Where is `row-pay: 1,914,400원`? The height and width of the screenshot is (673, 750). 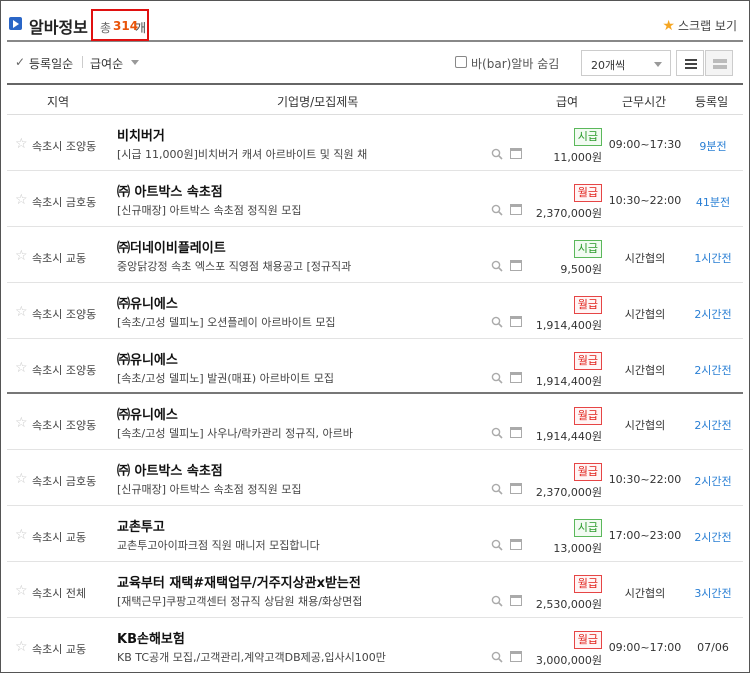
row-pay: 1,914,400원 is located at coordinates (568, 325).